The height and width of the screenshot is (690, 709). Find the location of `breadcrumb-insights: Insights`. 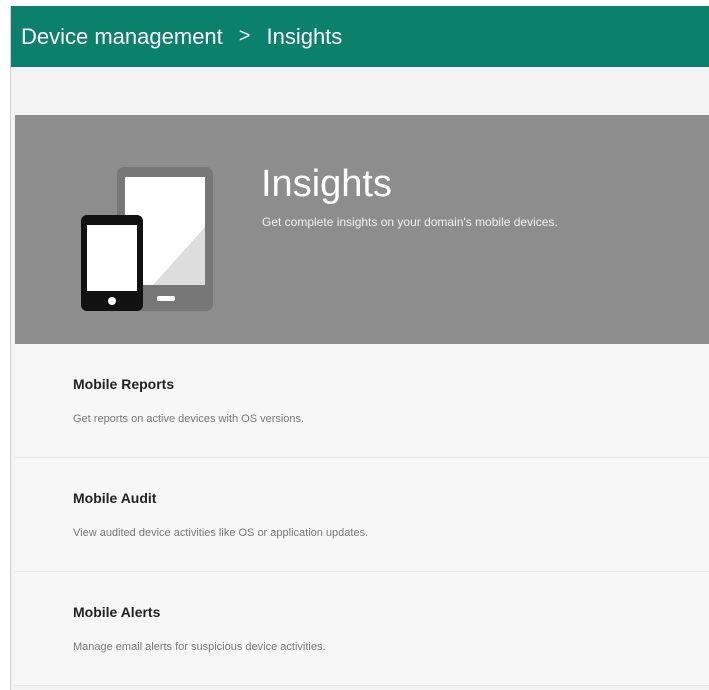

breadcrumb-insights: Insights is located at coordinates (304, 36).